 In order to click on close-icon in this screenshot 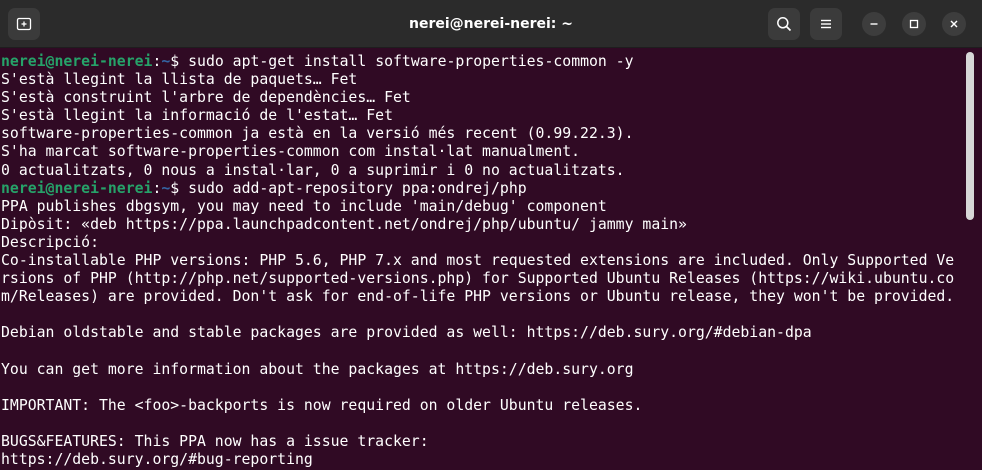, I will do `click(954, 24)`.